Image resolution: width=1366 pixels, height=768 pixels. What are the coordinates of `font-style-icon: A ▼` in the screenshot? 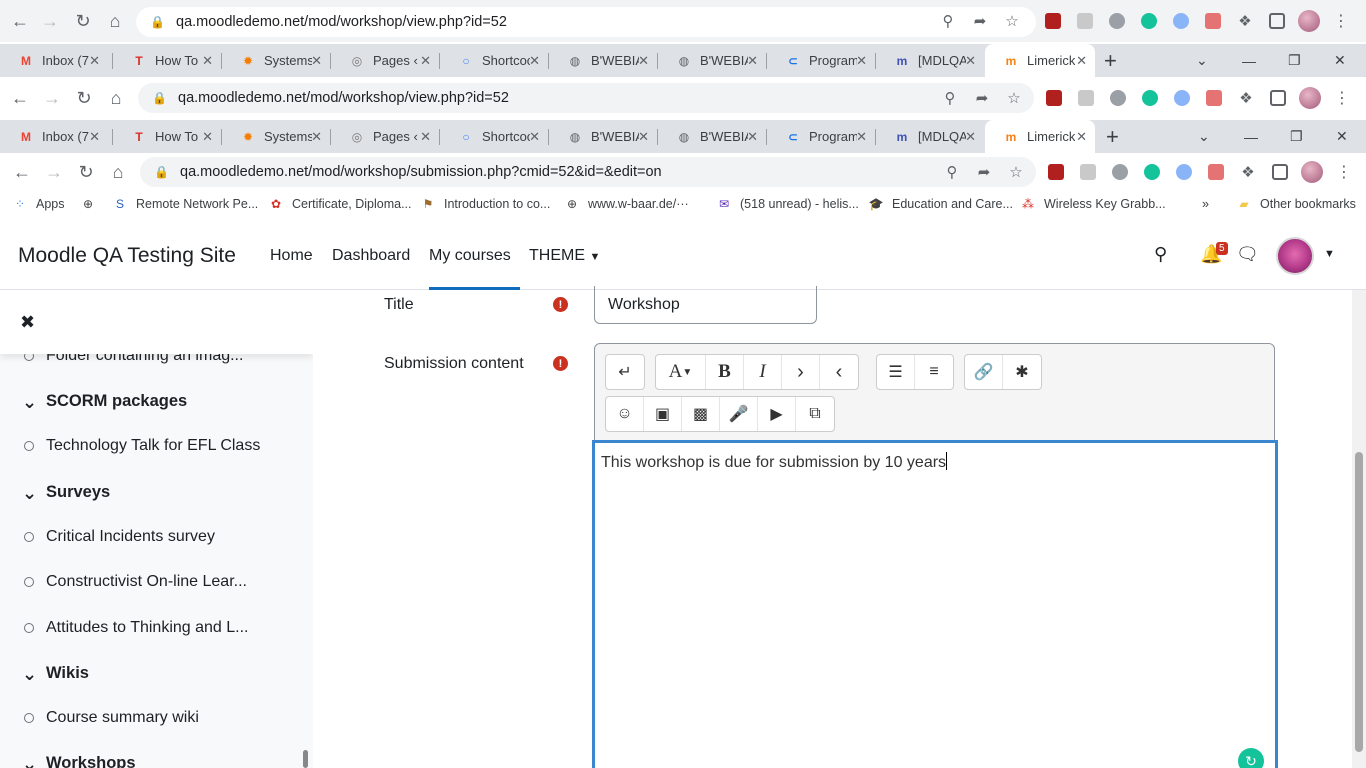 It's located at (681, 372).